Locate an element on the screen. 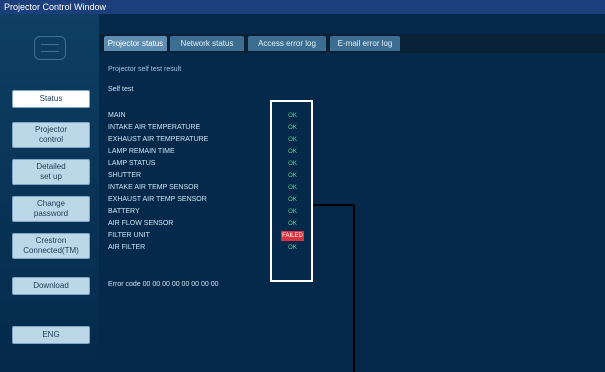 The height and width of the screenshot is (372, 605). item-label: SHUTTER is located at coordinates (125, 175).